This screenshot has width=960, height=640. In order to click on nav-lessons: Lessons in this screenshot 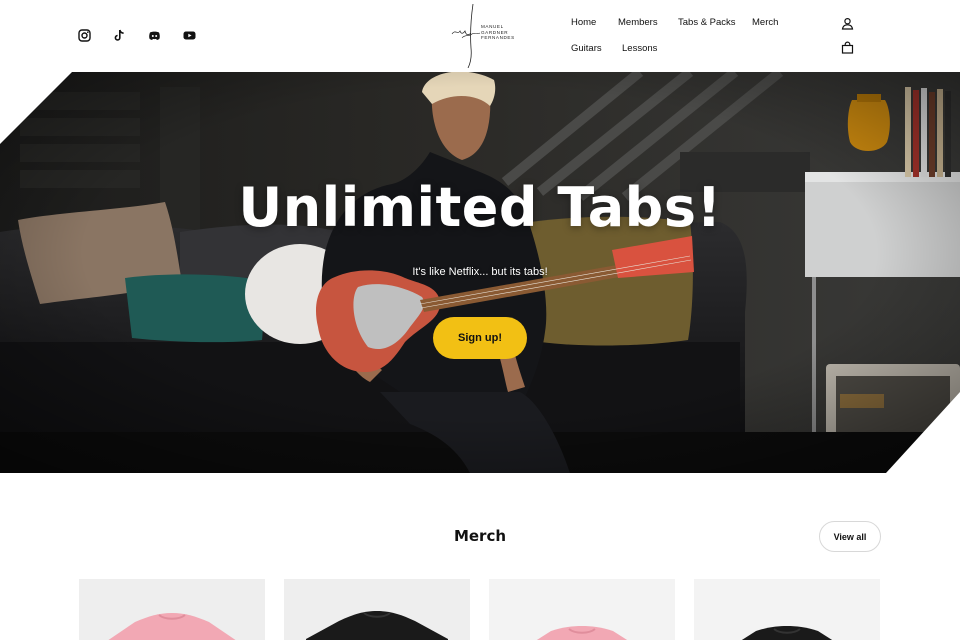, I will do `click(639, 48)`.